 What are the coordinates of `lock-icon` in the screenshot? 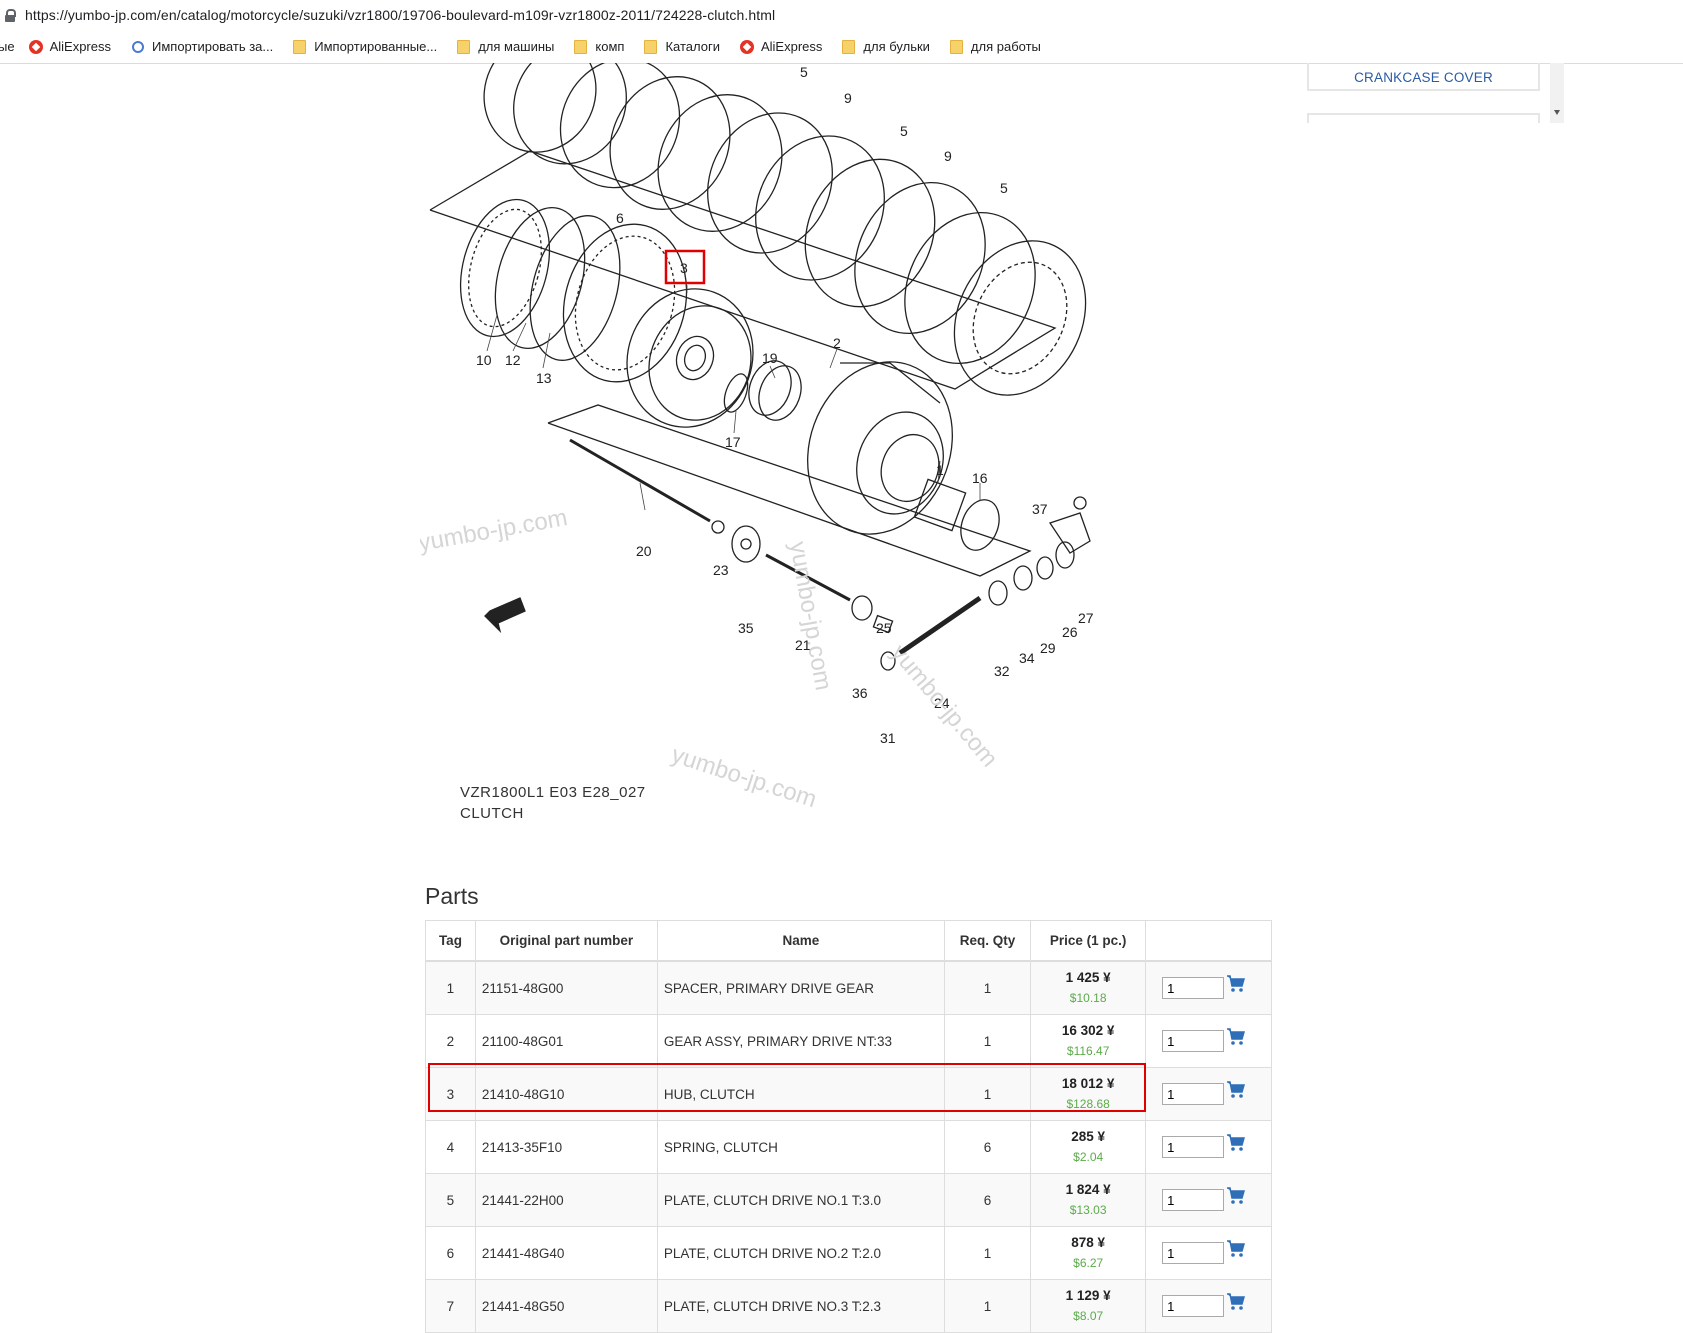 It's located at (10, 15).